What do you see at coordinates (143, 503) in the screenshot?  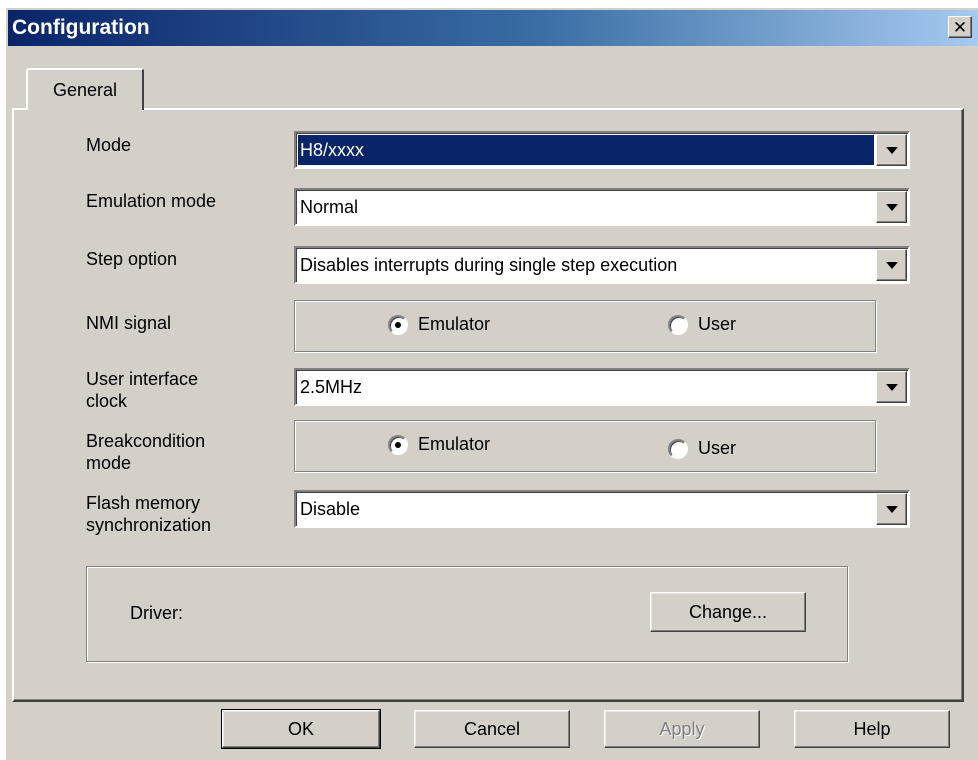 I see `flash-memory-sync-label-line1: Flash memory` at bounding box center [143, 503].